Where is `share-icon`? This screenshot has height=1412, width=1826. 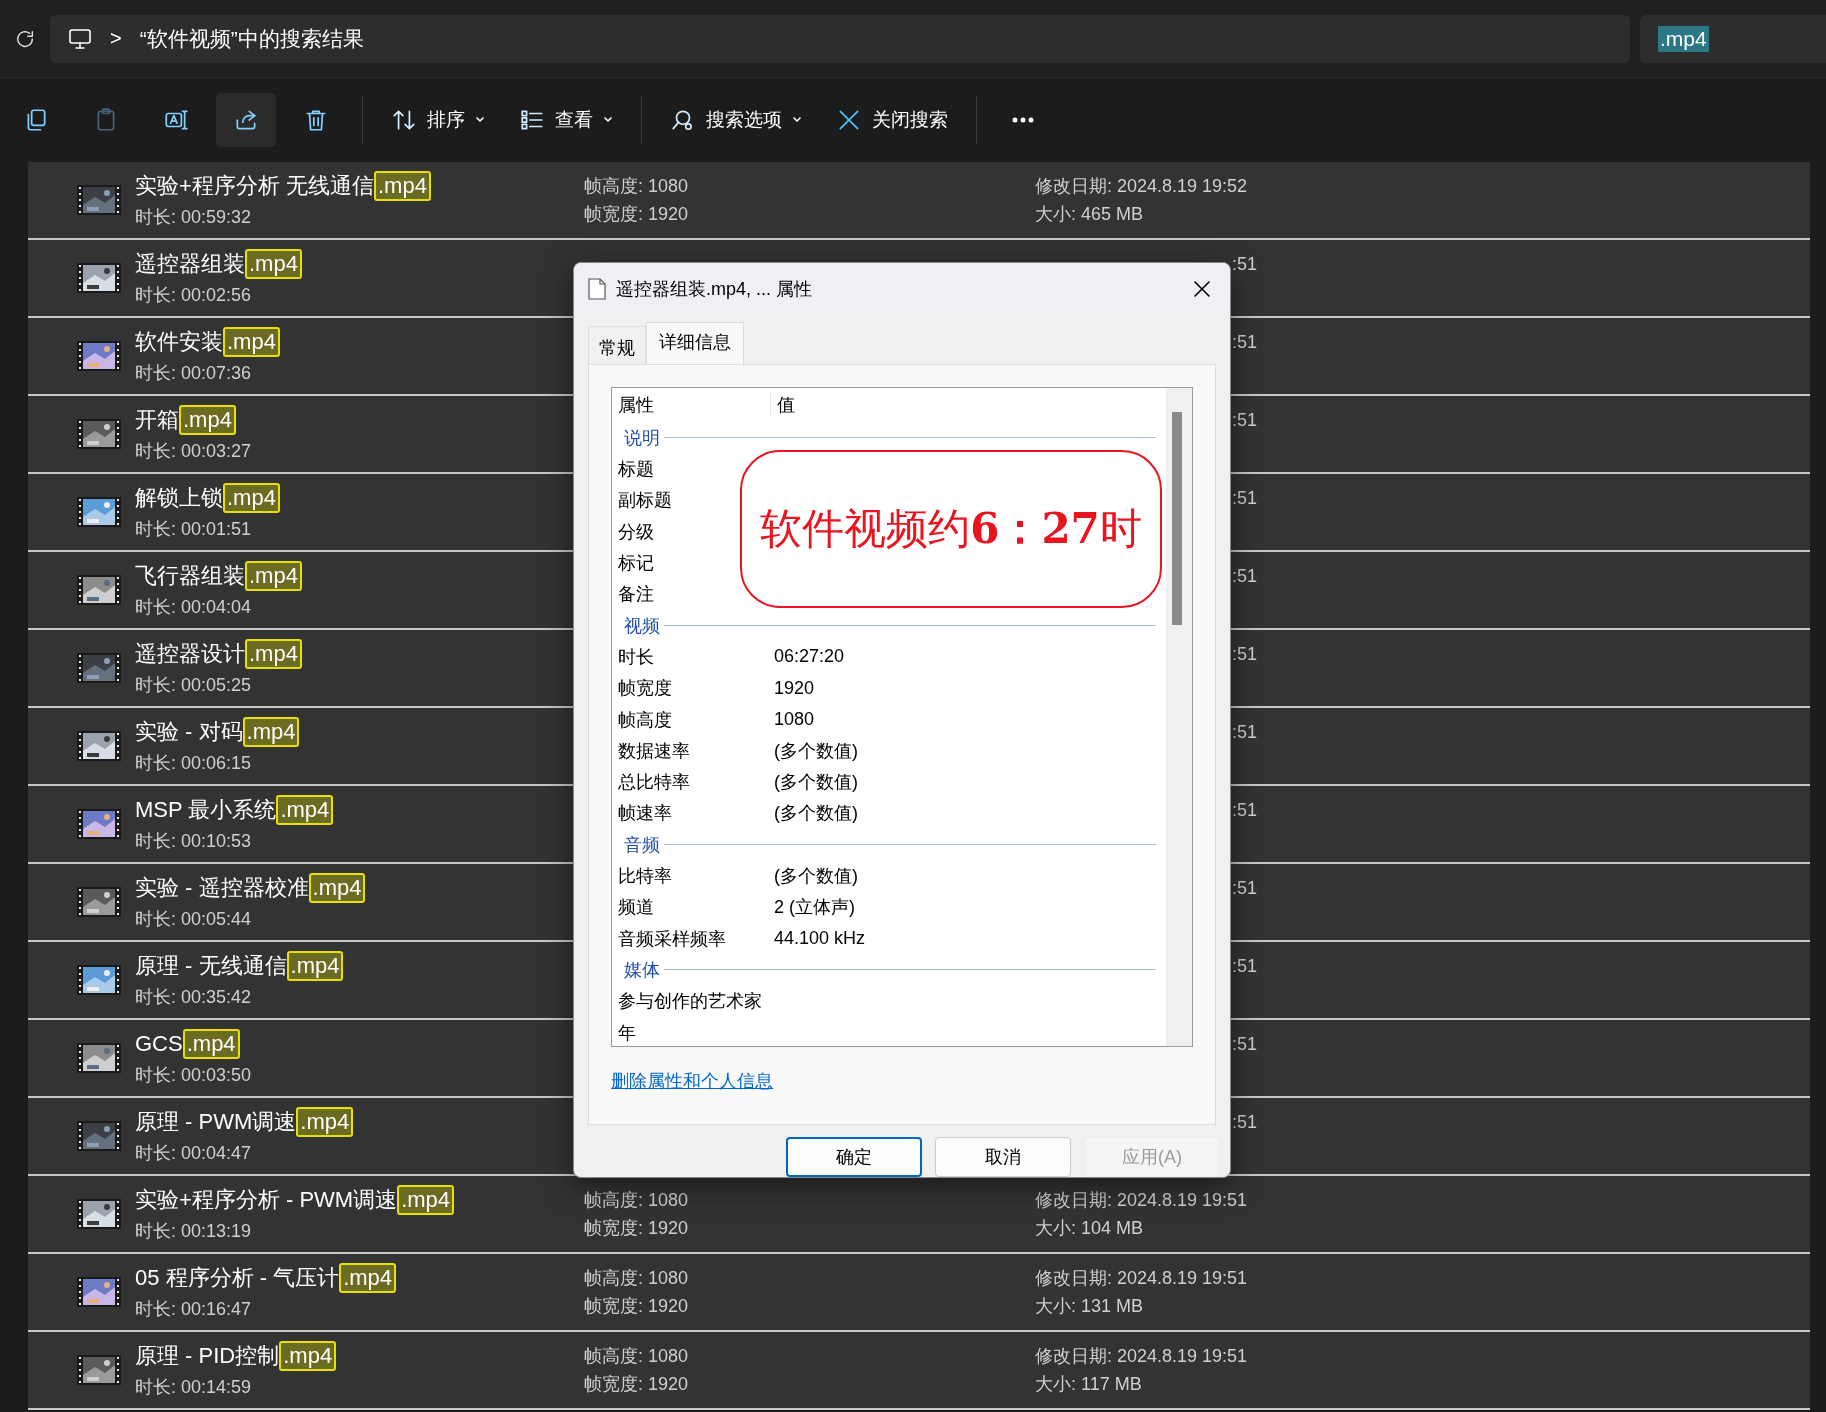 share-icon is located at coordinates (246, 120).